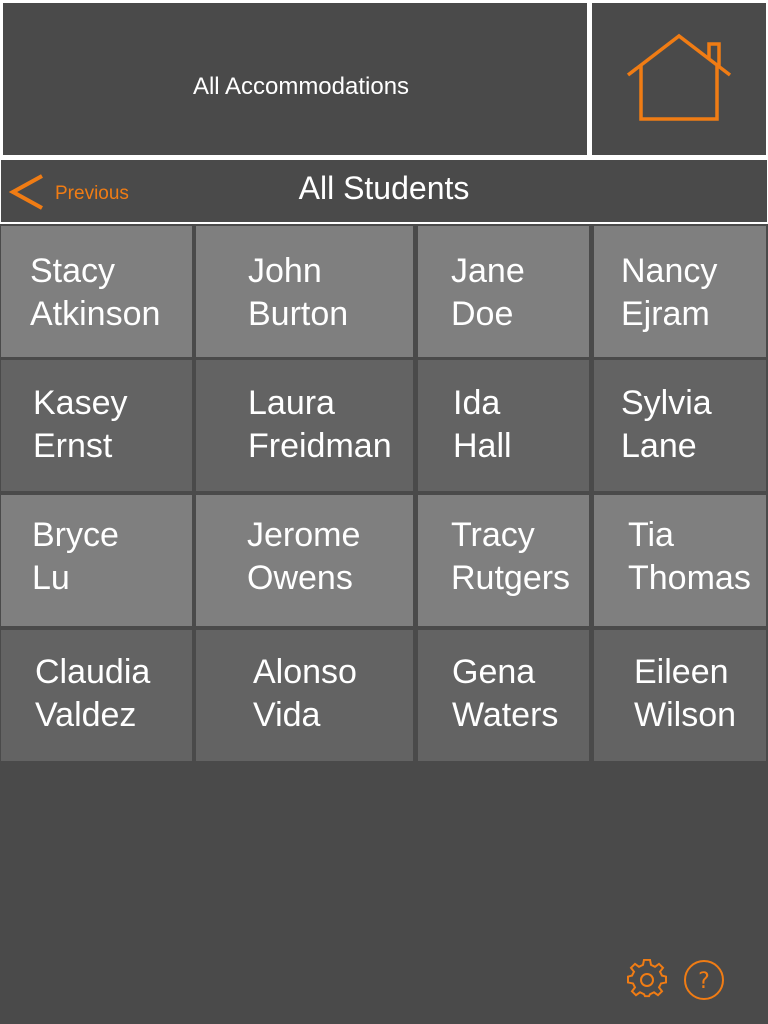 The image size is (768, 1024). I want to click on student-card: Gena Waters, so click(503, 695).